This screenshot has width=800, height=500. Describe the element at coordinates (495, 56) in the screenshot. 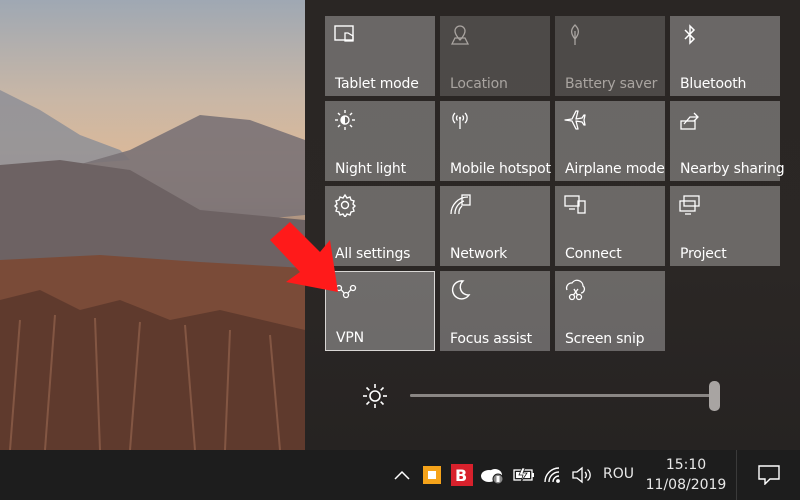

I see `tile-location: Location` at that location.